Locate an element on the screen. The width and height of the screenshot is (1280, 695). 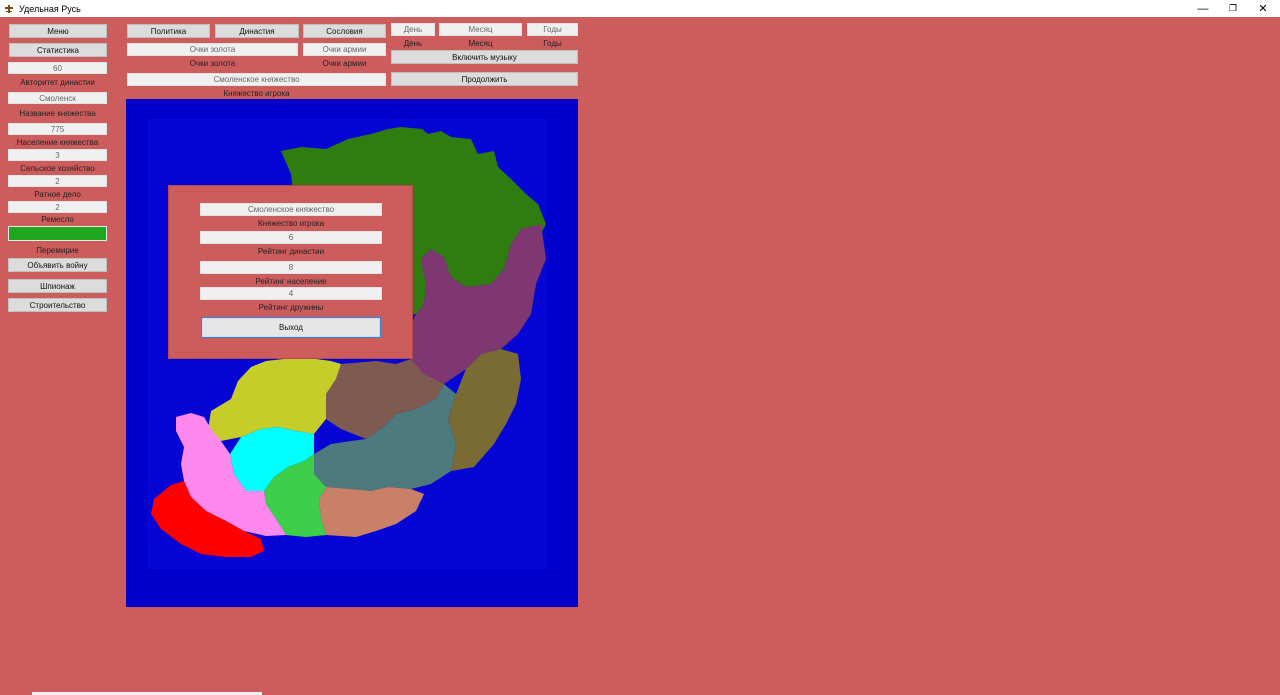
app-icon is located at coordinates (9, 8).